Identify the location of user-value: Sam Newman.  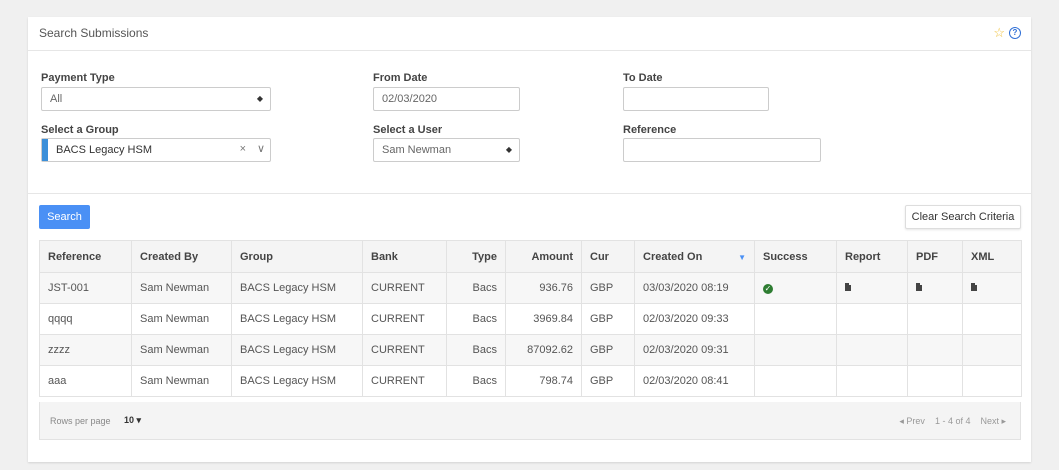
(417, 150).